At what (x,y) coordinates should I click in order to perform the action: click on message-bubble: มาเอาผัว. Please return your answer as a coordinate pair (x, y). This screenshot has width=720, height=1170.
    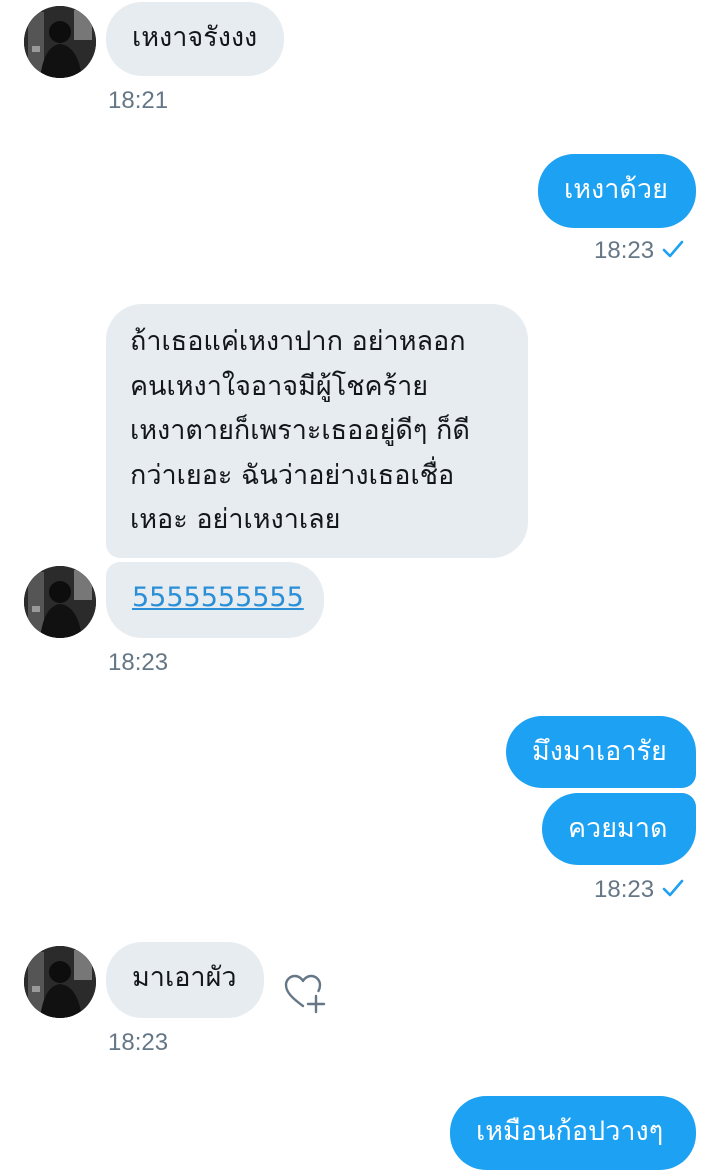
    Looking at the image, I should click on (185, 980).